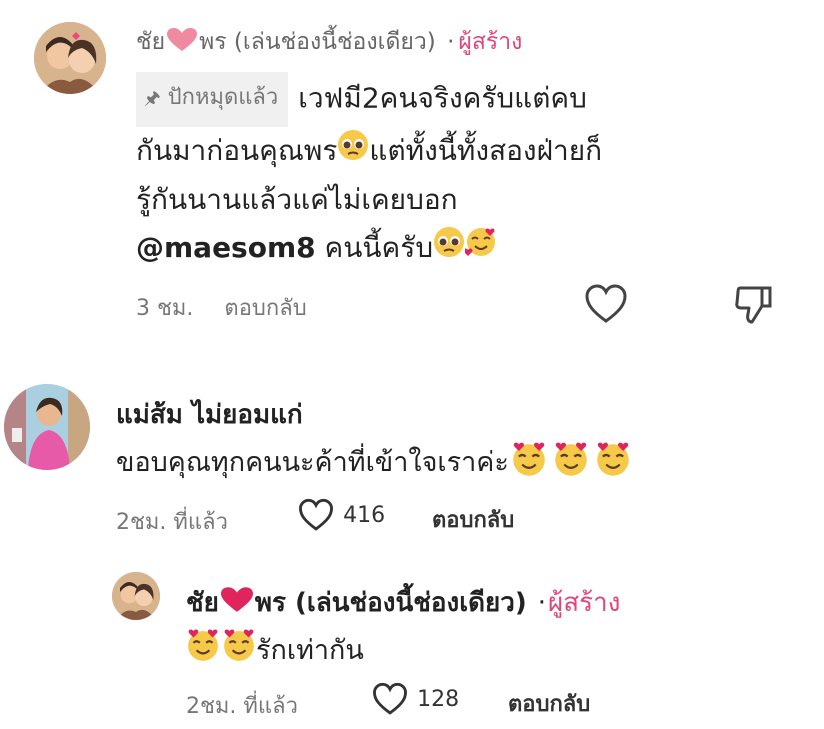 Image resolution: width=824 pixels, height=729 pixels. Describe the element at coordinates (165, 308) in the screenshot. I see `comment-time: 3 ชม.` at that location.